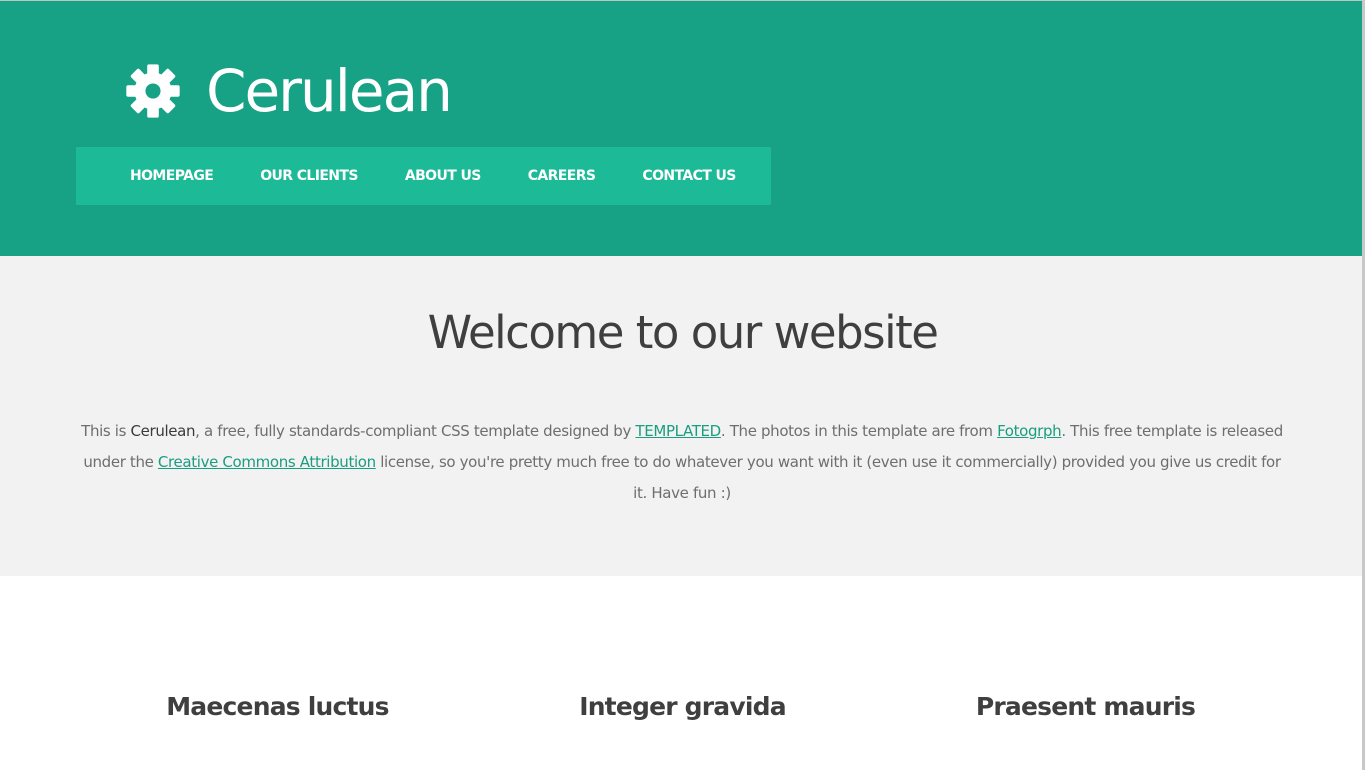 The image size is (1365, 770). I want to click on nav-item-about-us: ABOUT US, so click(443, 176).